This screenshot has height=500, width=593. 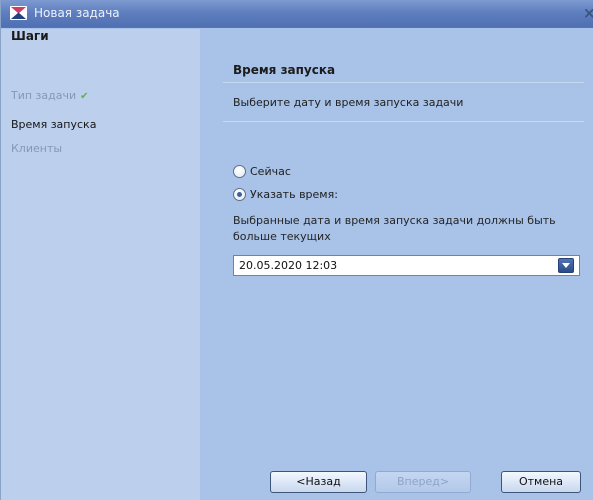 I want to click on step-task-type: Тип задачи ✔, so click(x=50, y=95).